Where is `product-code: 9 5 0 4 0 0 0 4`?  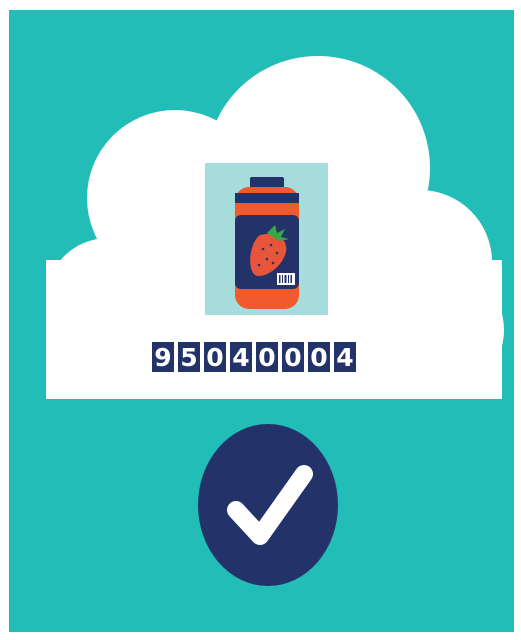 product-code: 9 5 0 4 0 0 0 4 is located at coordinates (254, 357).